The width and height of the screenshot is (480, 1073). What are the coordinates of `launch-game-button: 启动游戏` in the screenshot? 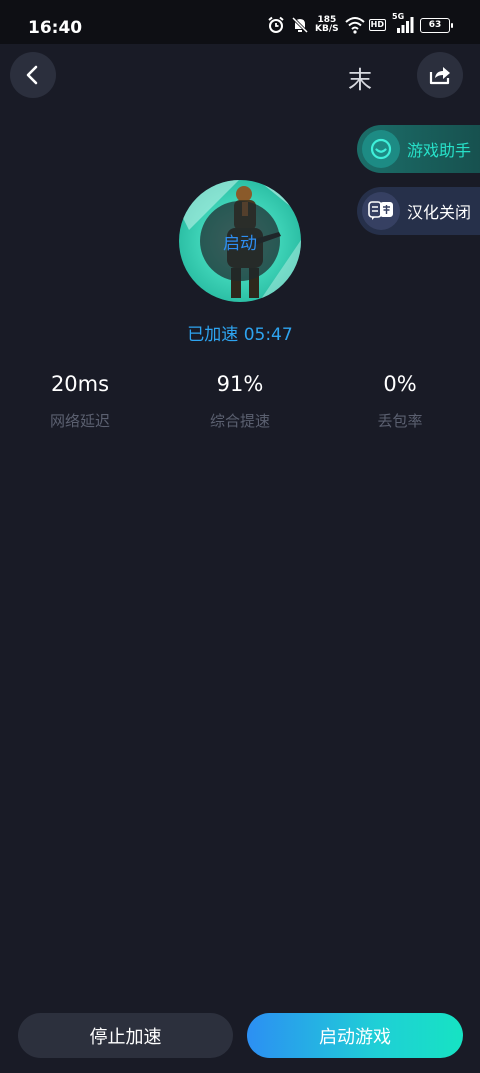 It's located at (355, 1035).